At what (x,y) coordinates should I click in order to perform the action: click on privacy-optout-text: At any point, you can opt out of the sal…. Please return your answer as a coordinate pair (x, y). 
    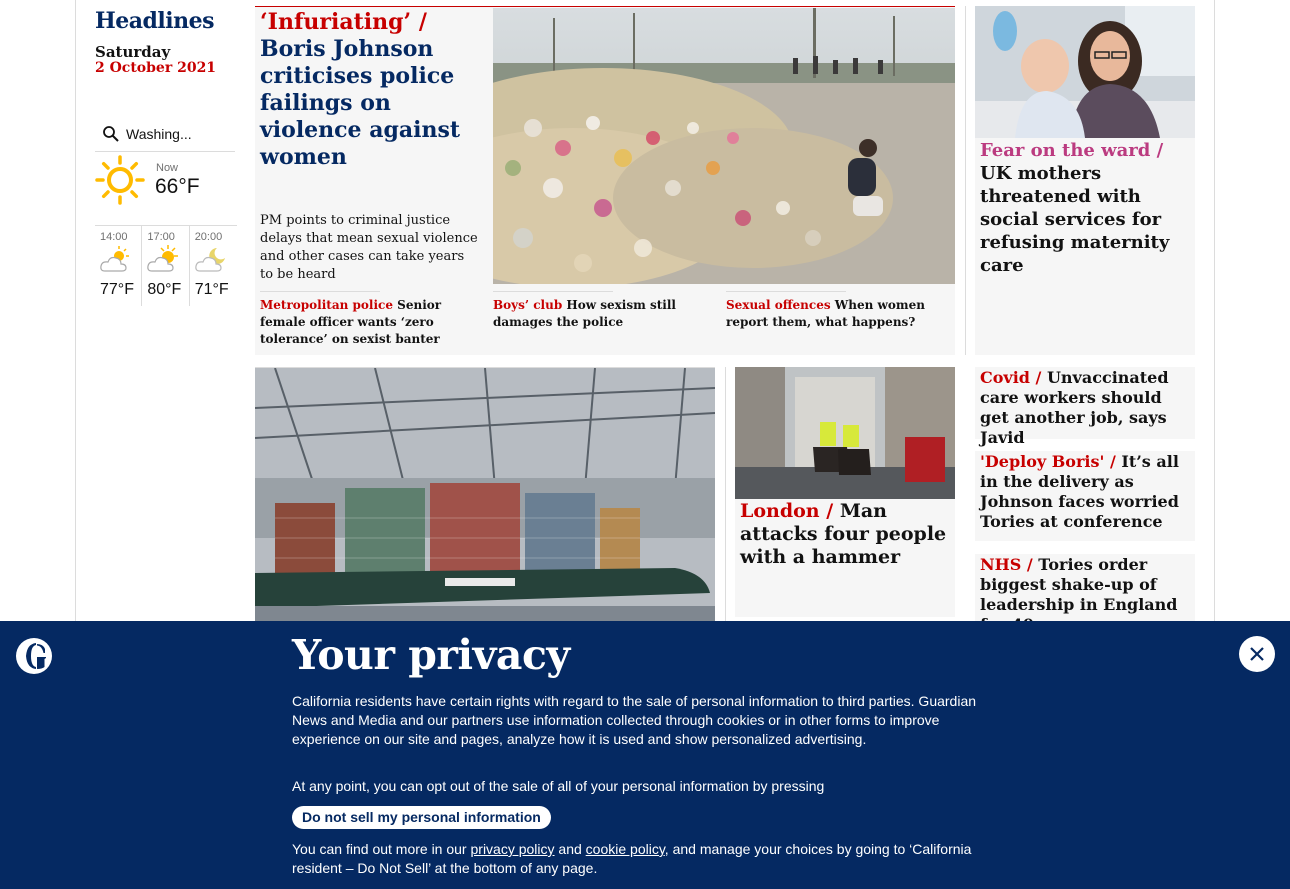
    Looking at the image, I should click on (558, 786).